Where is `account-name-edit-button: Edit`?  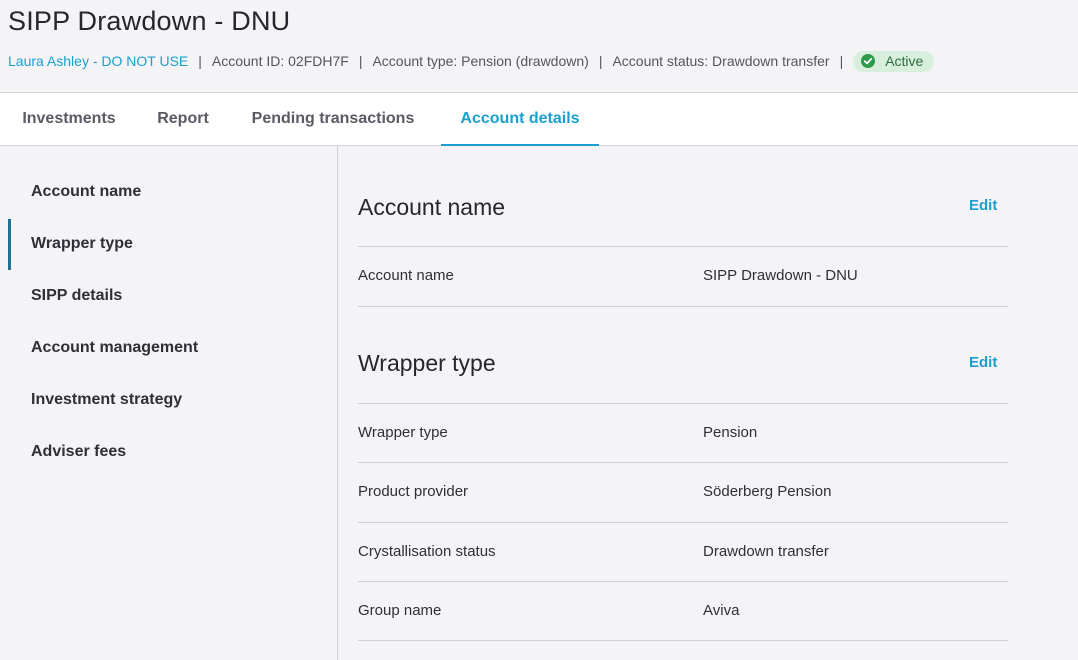
account-name-edit-button: Edit is located at coordinates (983, 205).